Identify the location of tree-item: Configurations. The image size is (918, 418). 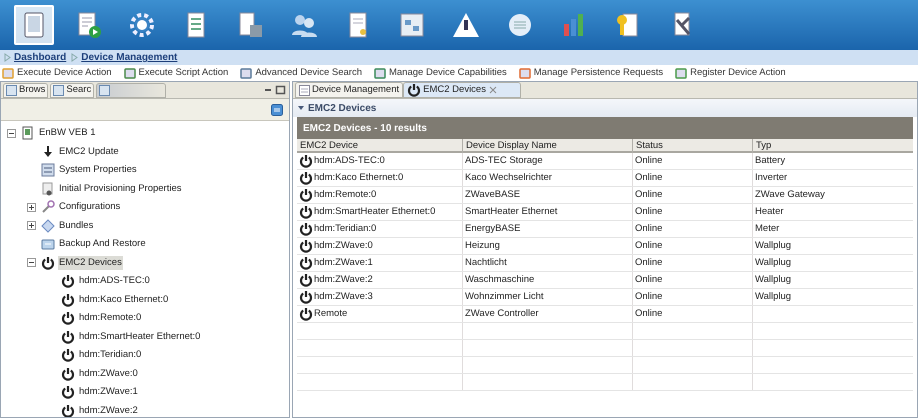
(90, 207).